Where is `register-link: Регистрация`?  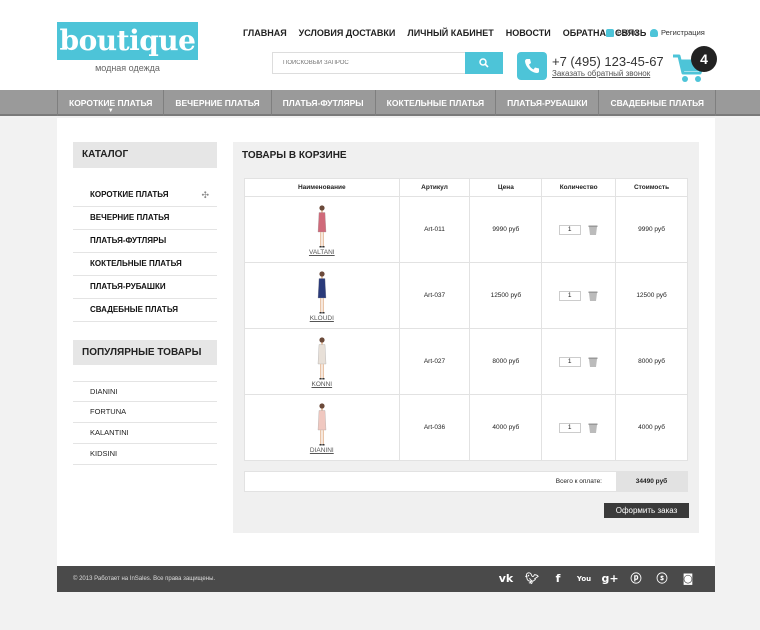
register-link: Регистрация is located at coordinates (683, 32).